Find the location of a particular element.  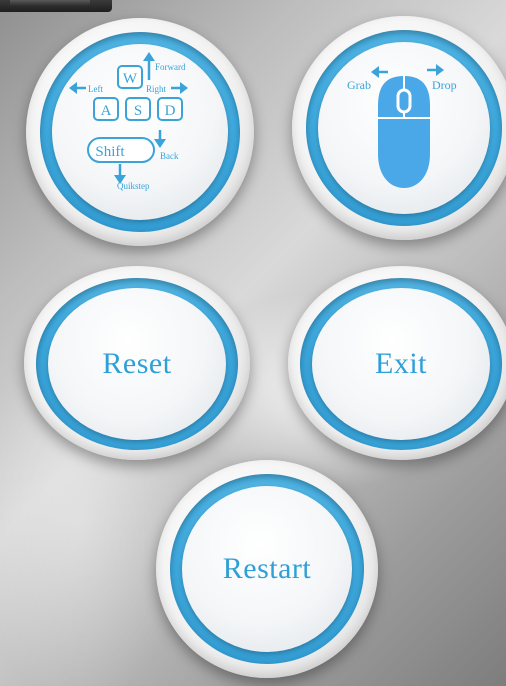

left-arrow-icon is located at coordinates (77, 88).